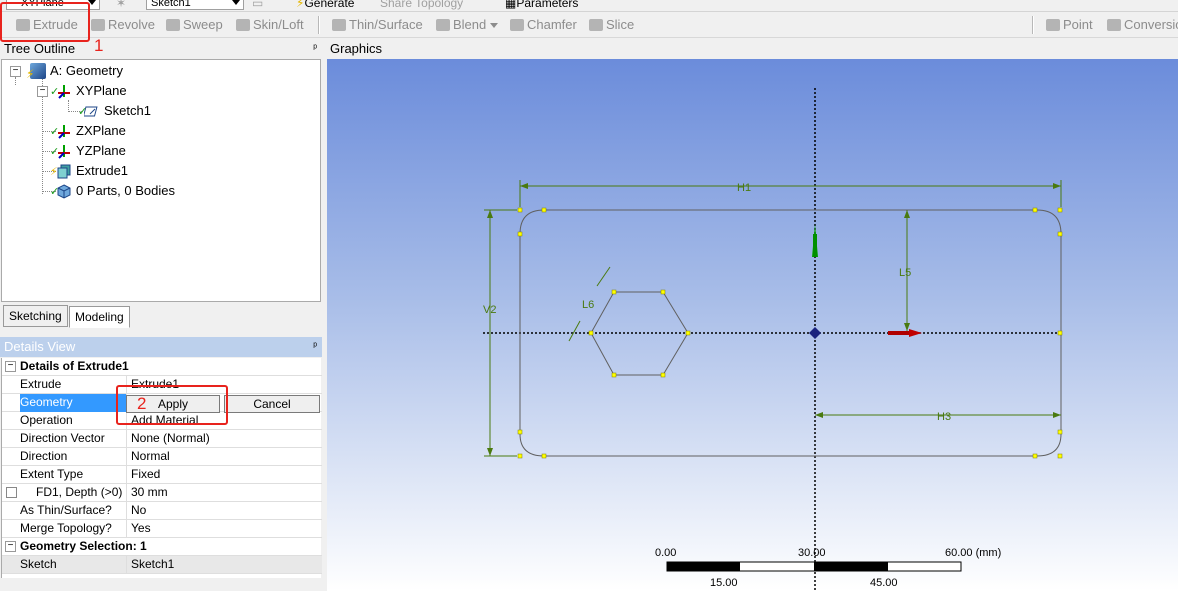  I want to click on tree-node-extrude1: ⚡ Extrude1, so click(89, 171).